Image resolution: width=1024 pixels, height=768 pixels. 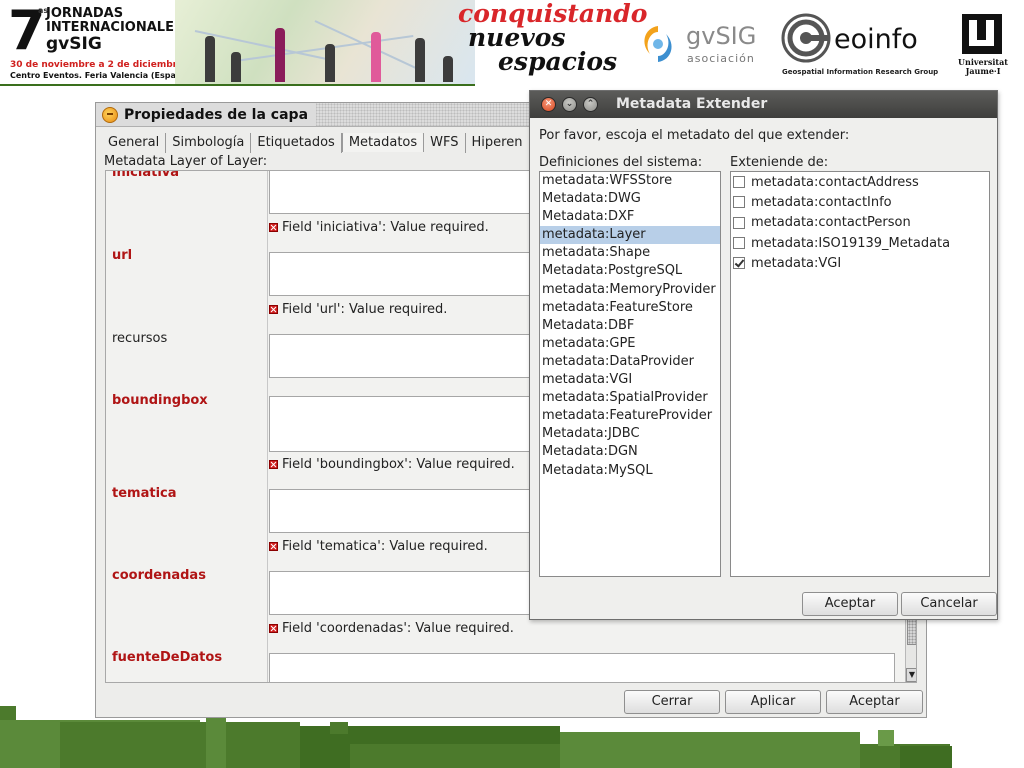 I want to click on close-icon: ✕, so click(x=548, y=104).